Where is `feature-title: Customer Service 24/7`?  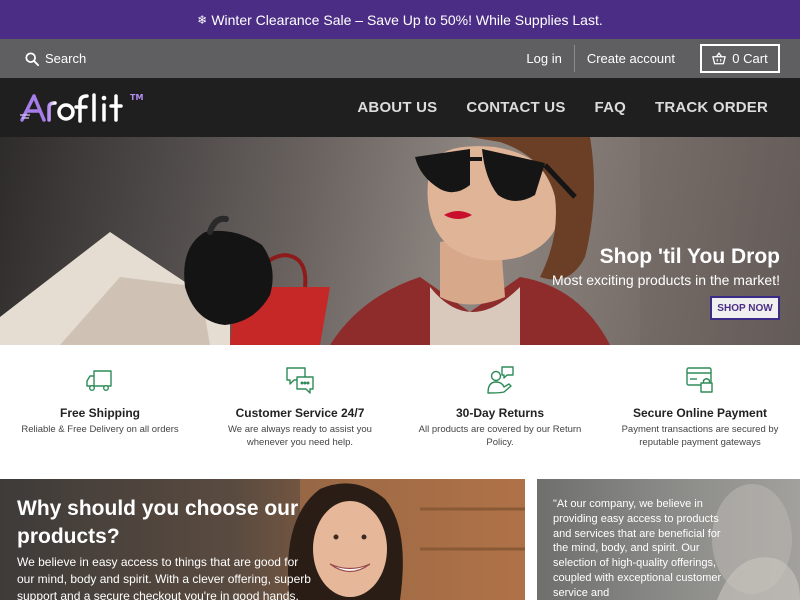
feature-title: Customer Service 24/7 is located at coordinates (300, 413).